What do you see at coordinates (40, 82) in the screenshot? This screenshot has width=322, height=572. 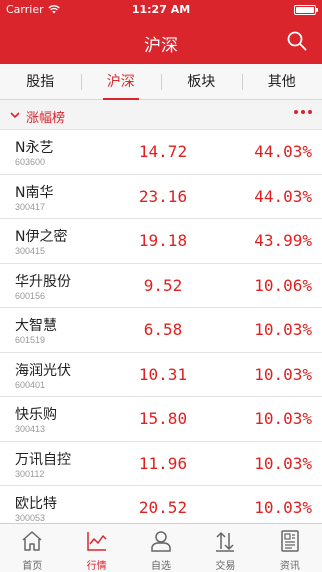 I see `tab-index: 股指` at bounding box center [40, 82].